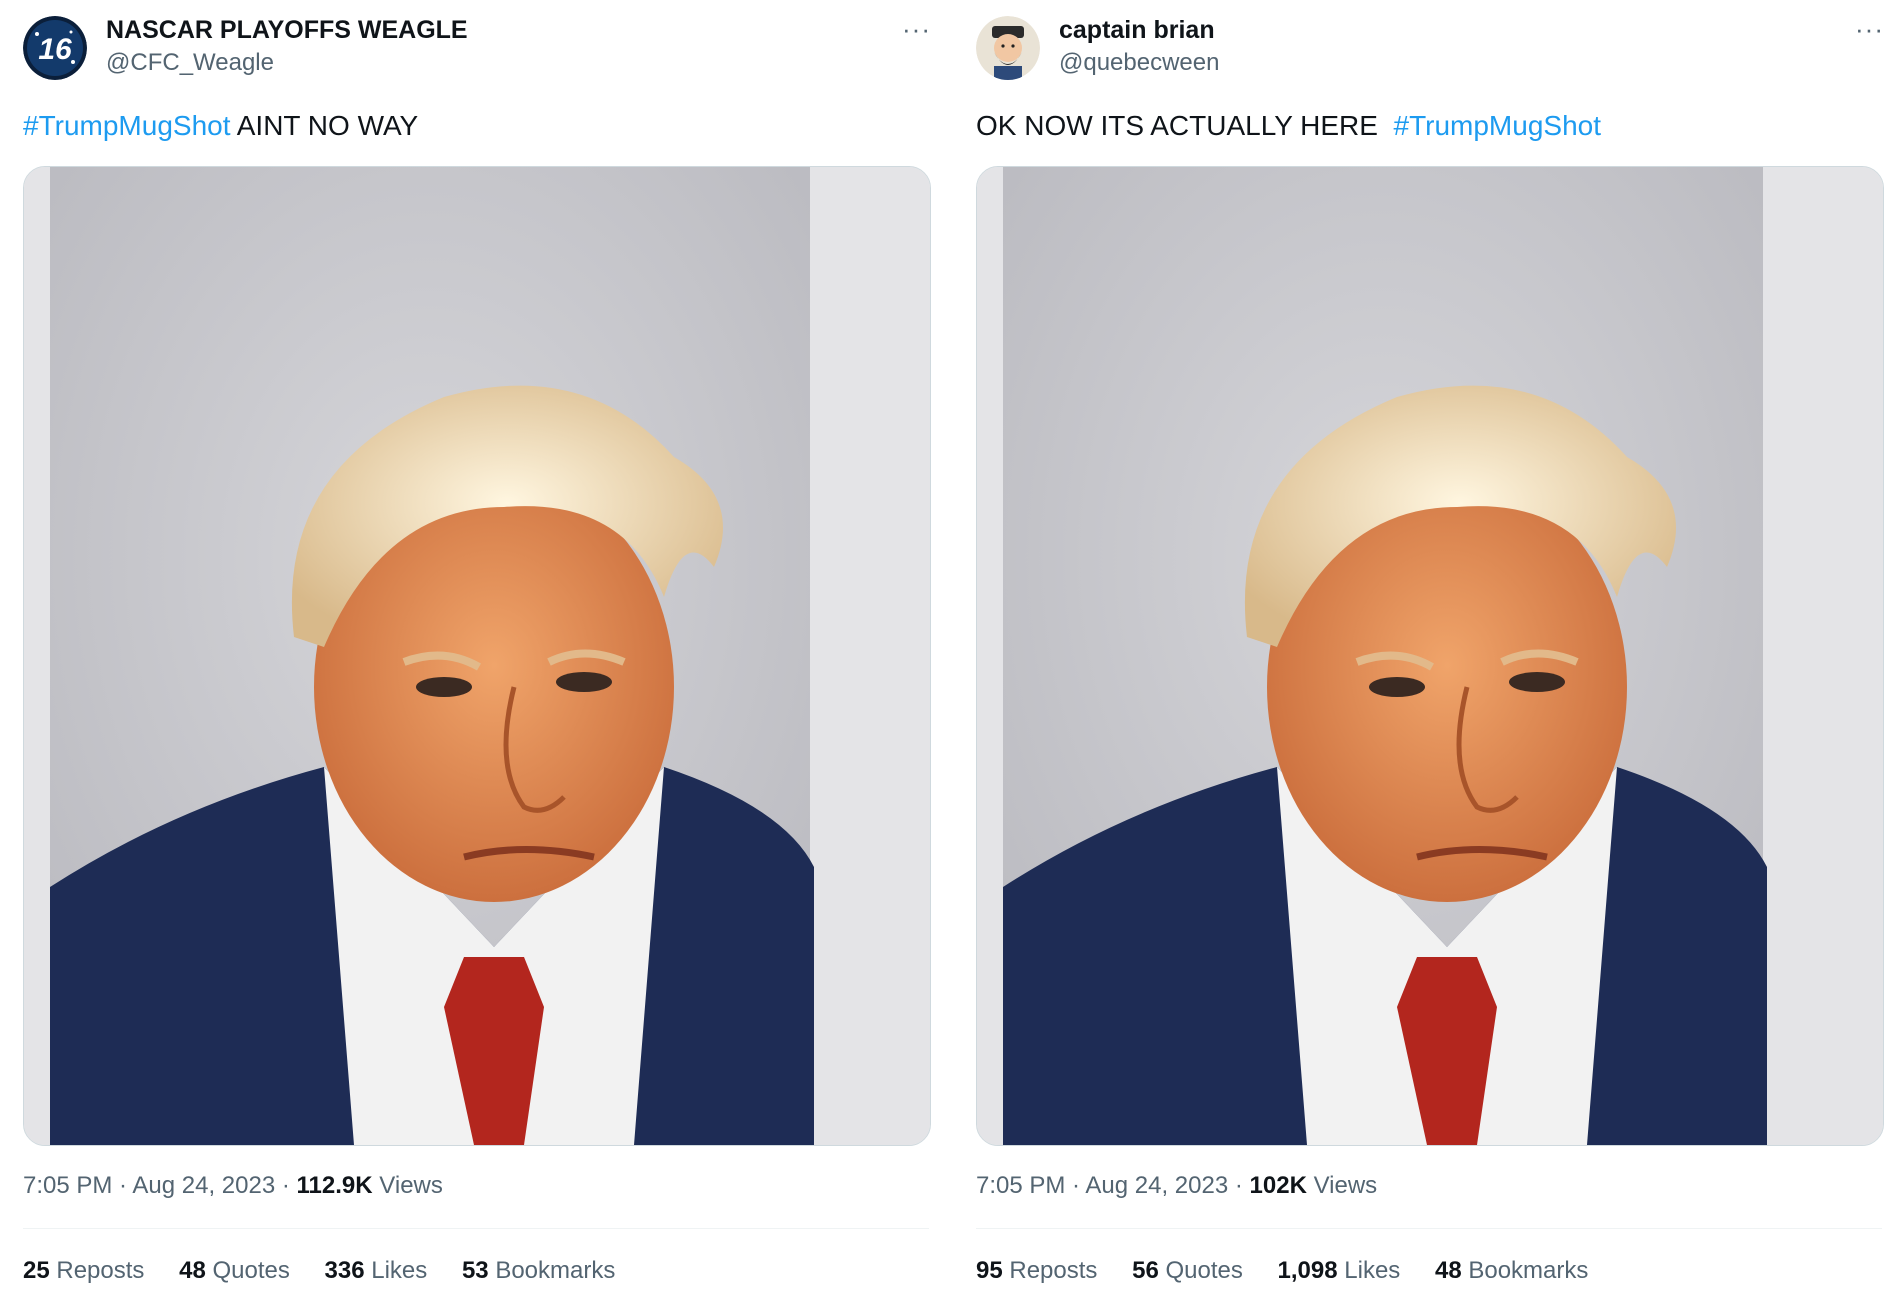 This screenshot has height=1305, width=1904. What do you see at coordinates (1339, 1270) in the screenshot?
I see `likes-stat: 1,098 Likes` at bounding box center [1339, 1270].